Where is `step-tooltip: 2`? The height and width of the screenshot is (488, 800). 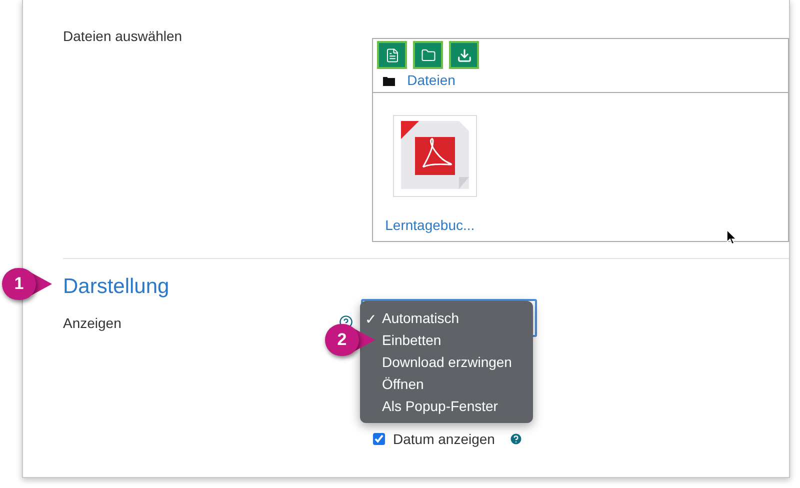
step-tooltip: 2 is located at coordinates (350, 340).